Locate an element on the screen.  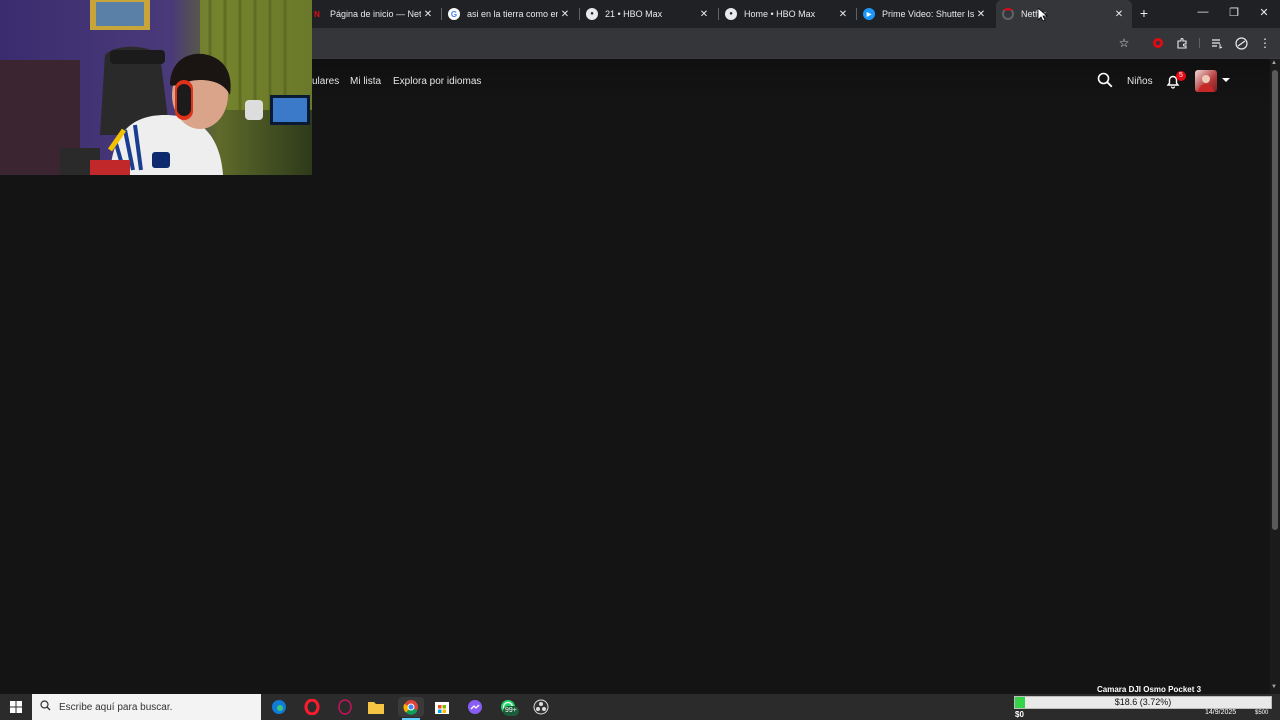
opera-icon is located at coordinates (312, 707).